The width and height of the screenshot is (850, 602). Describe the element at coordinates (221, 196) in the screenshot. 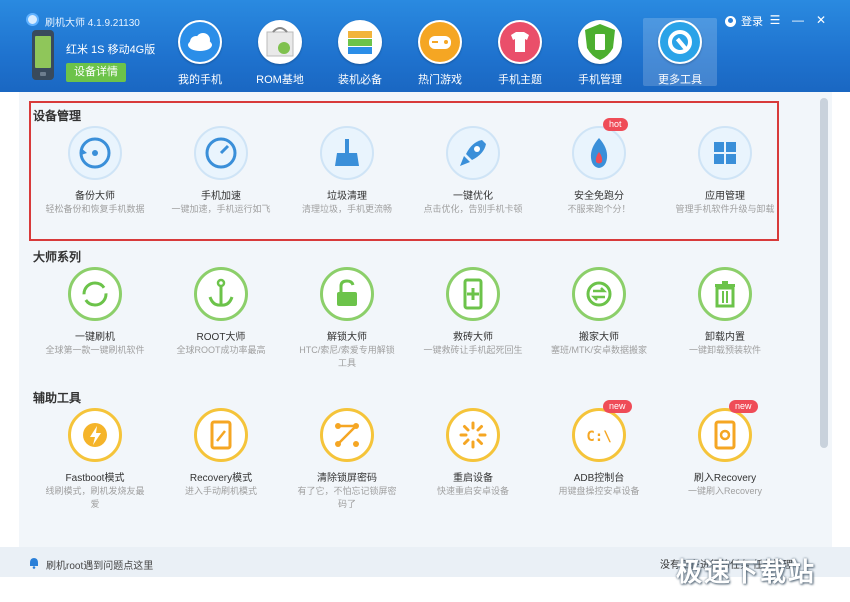

I see `tool-name: 手机加速` at that location.